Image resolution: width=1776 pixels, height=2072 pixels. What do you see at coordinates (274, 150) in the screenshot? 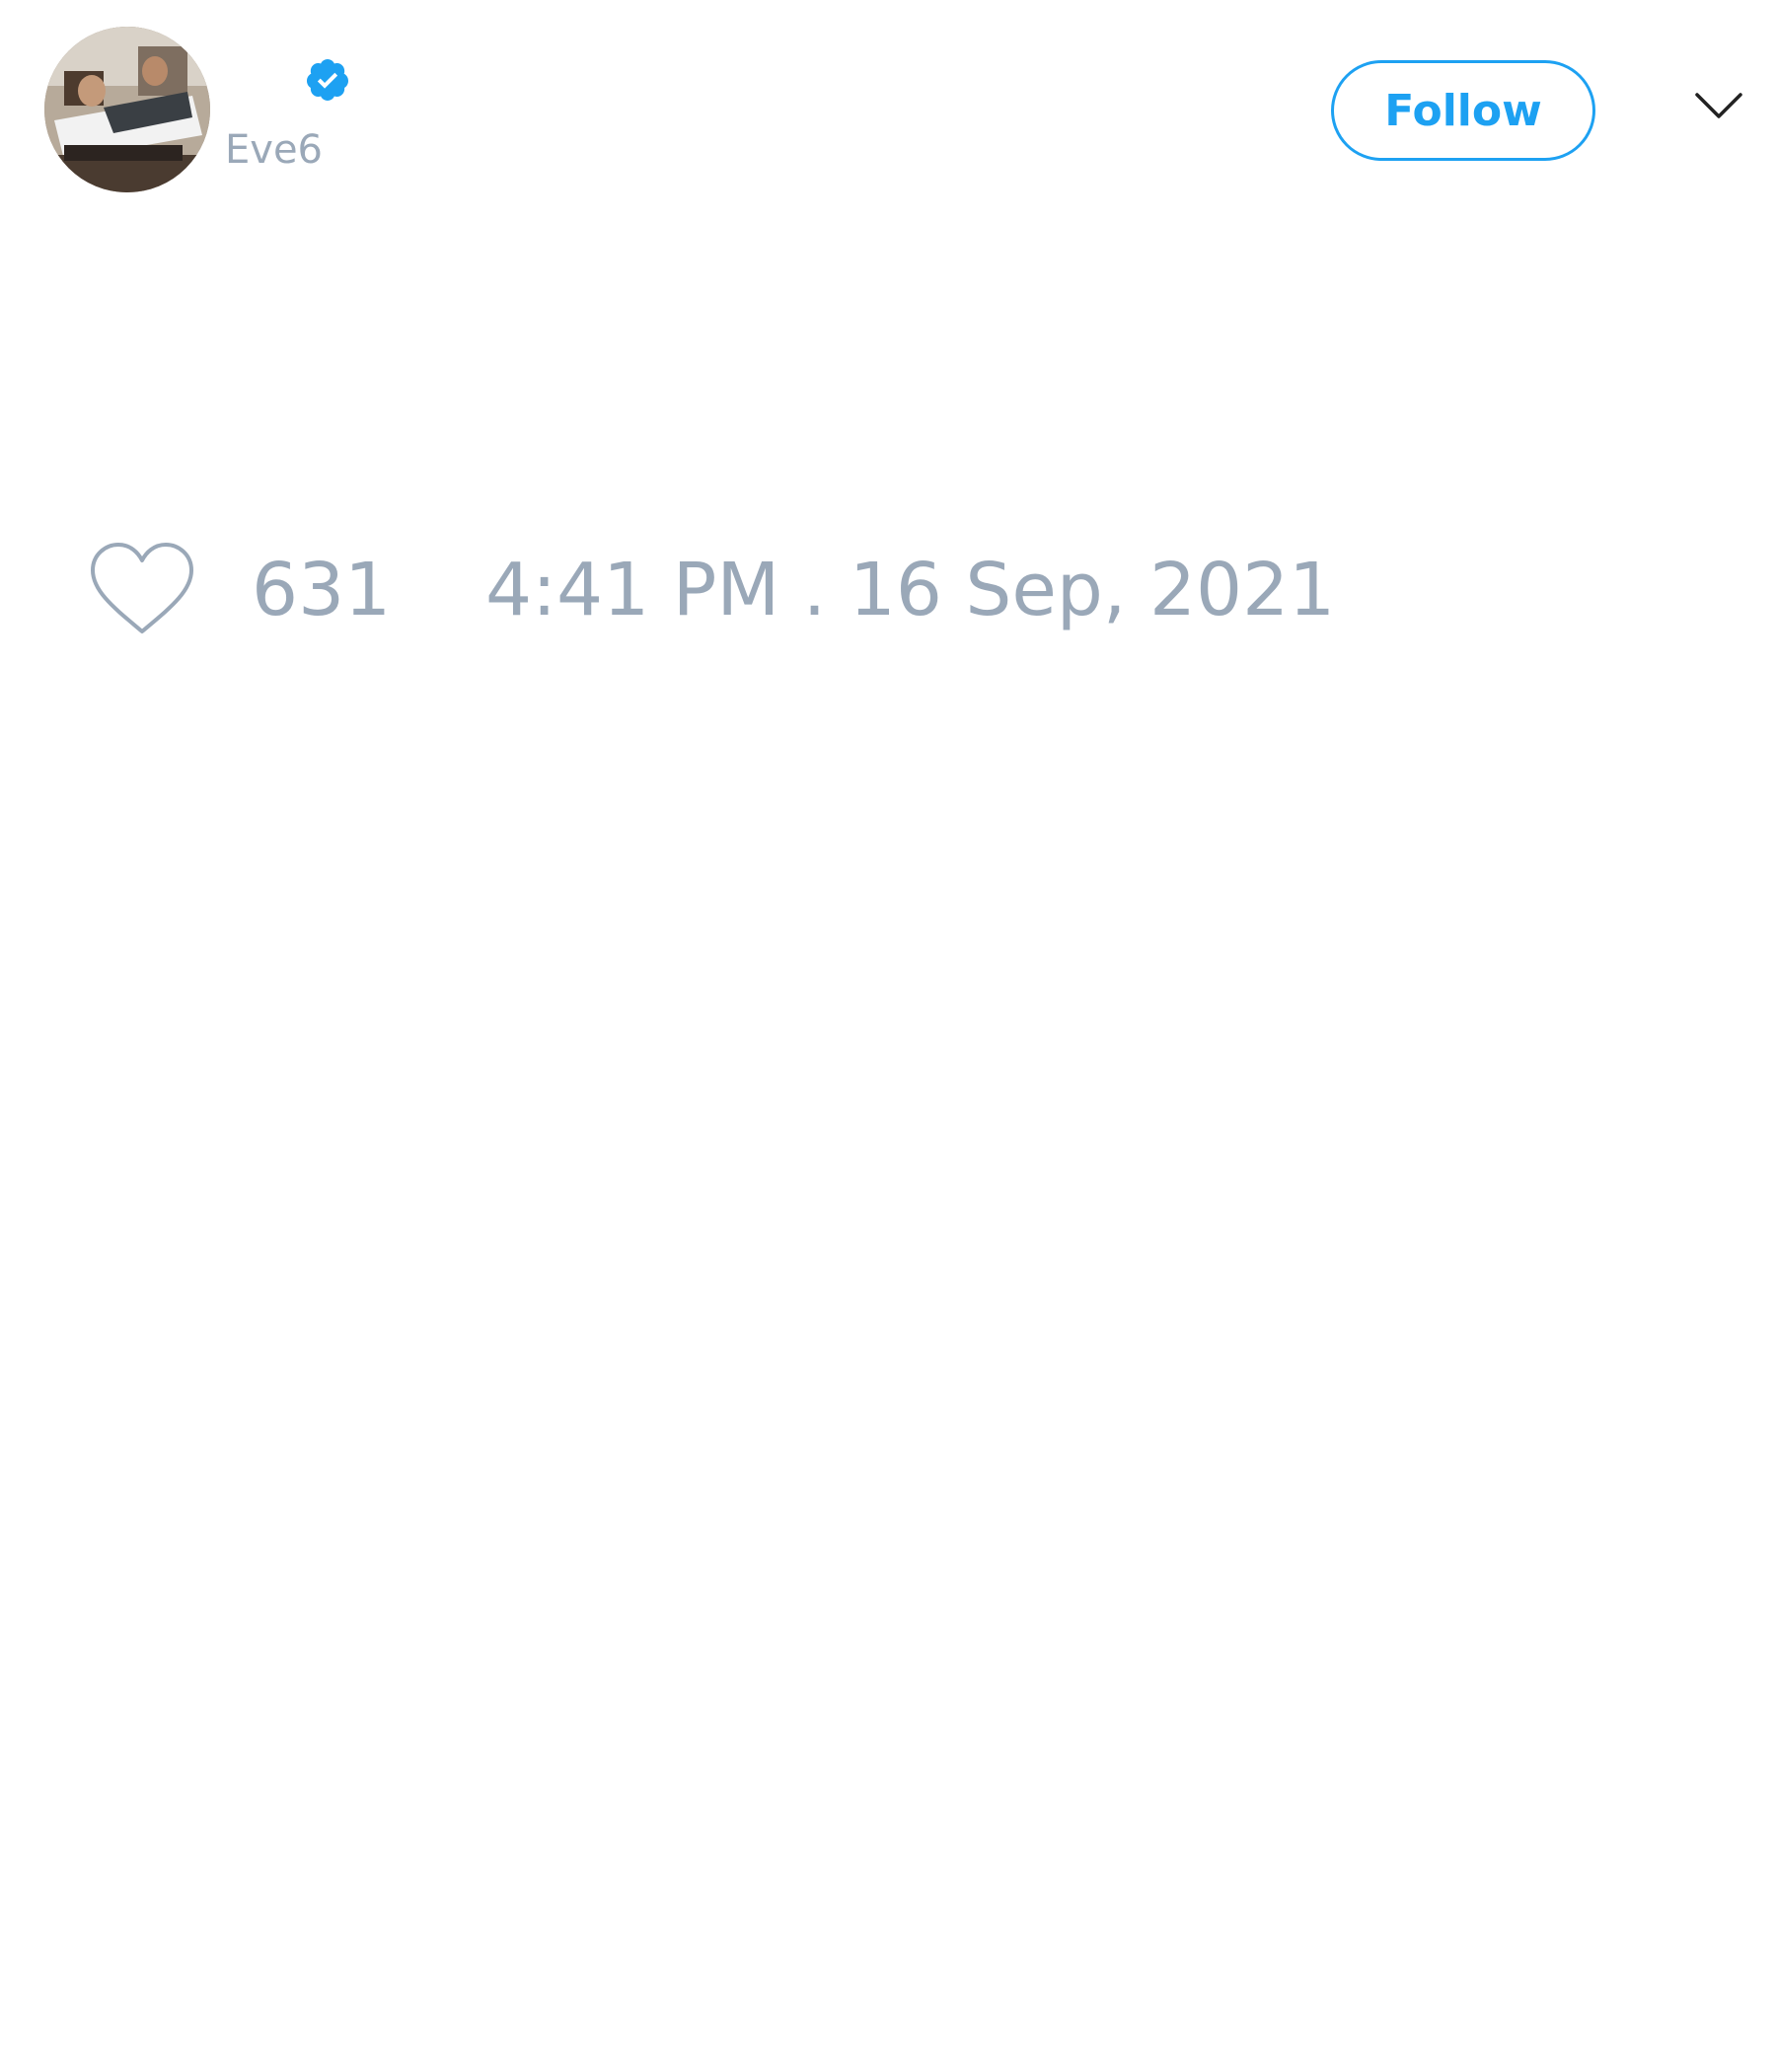
I see `author-handle: Eve6` at bounding box center [274, 150].